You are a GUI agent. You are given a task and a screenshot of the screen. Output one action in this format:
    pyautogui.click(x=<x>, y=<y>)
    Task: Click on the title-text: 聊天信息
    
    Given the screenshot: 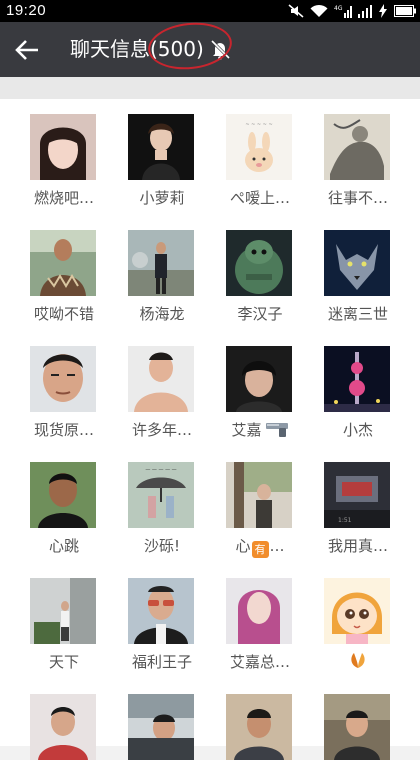 What is the action you would take?
    pyautogui.click(x=110, y=49)
    